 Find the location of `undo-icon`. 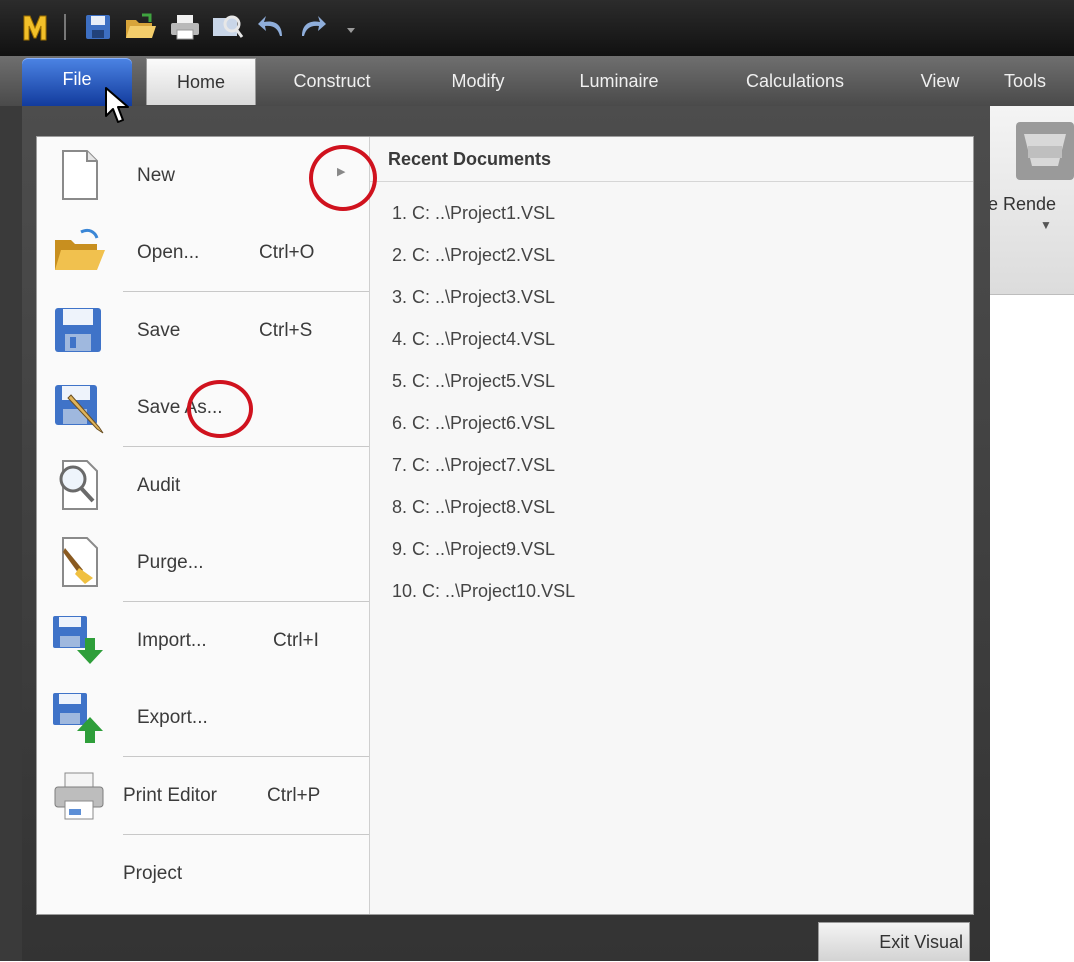

undo-icon is located at coordinates (272, 27).